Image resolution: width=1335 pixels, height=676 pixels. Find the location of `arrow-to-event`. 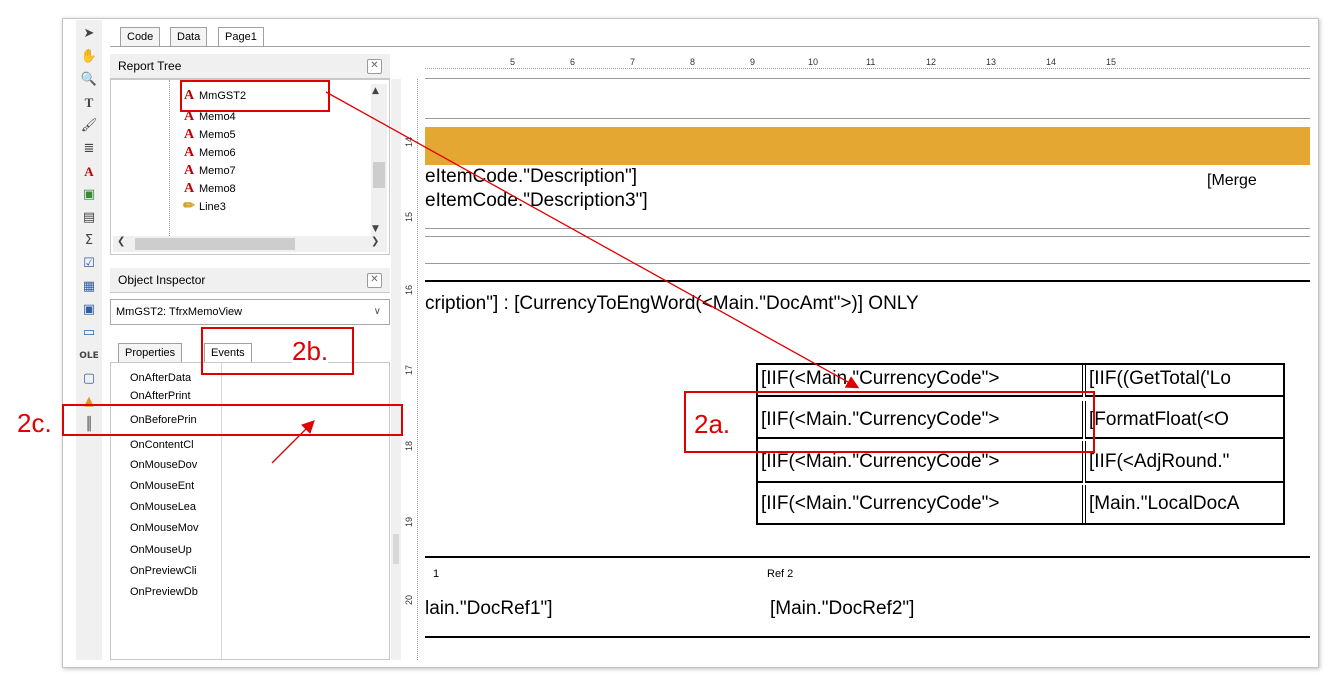

arrow-to-event is located at coordinates (293, 442).